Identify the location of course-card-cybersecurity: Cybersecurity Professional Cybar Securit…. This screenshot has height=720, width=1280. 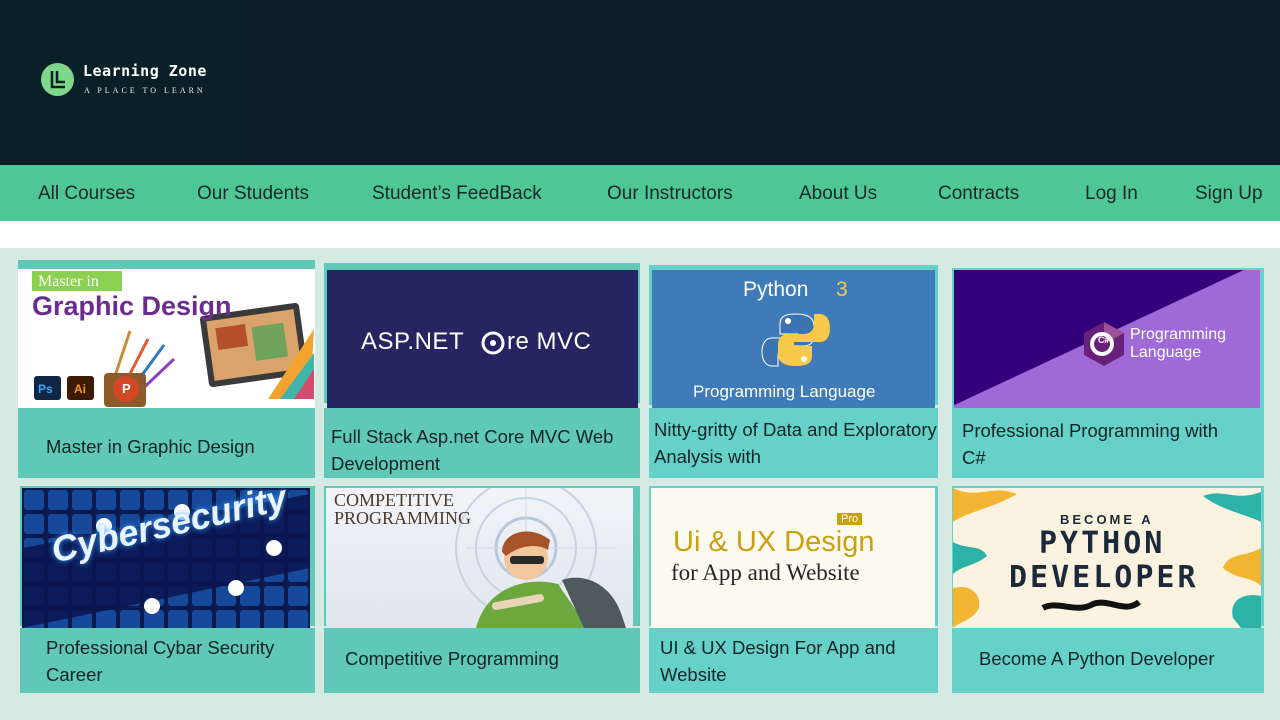
(167, 589).